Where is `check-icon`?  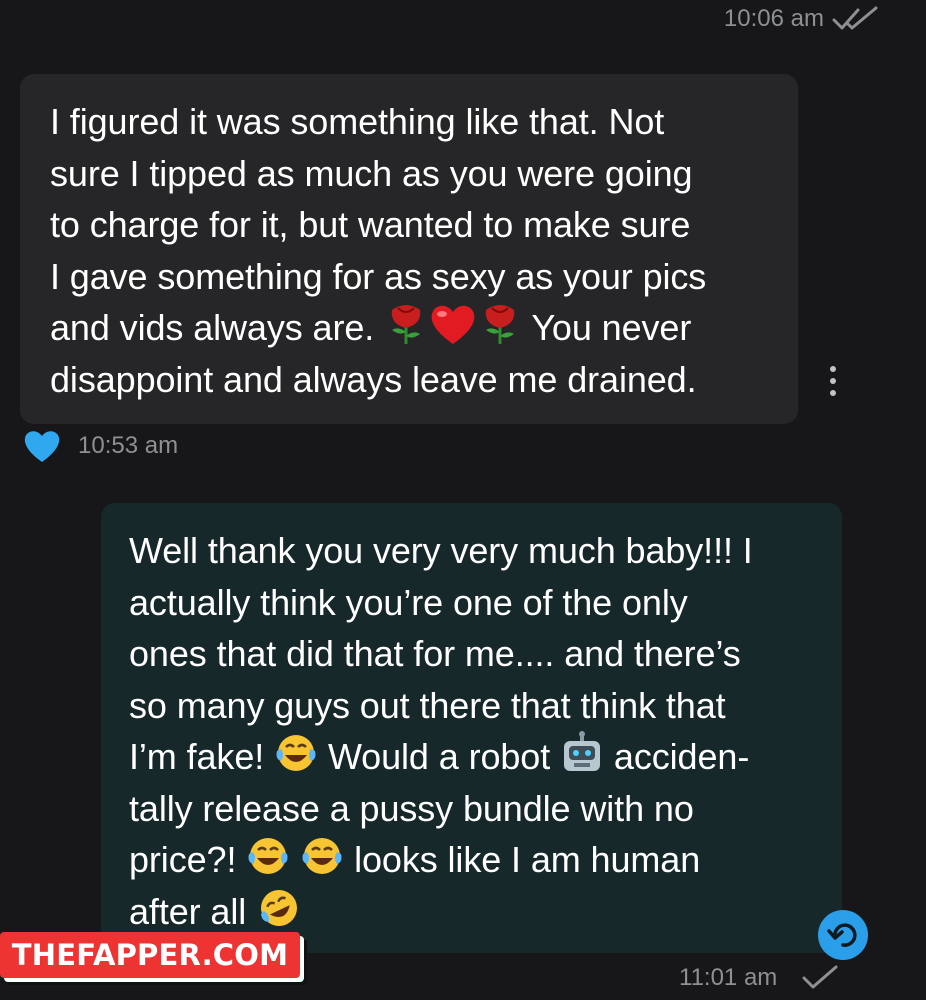
check-icon is located at coordinates (820, 977).